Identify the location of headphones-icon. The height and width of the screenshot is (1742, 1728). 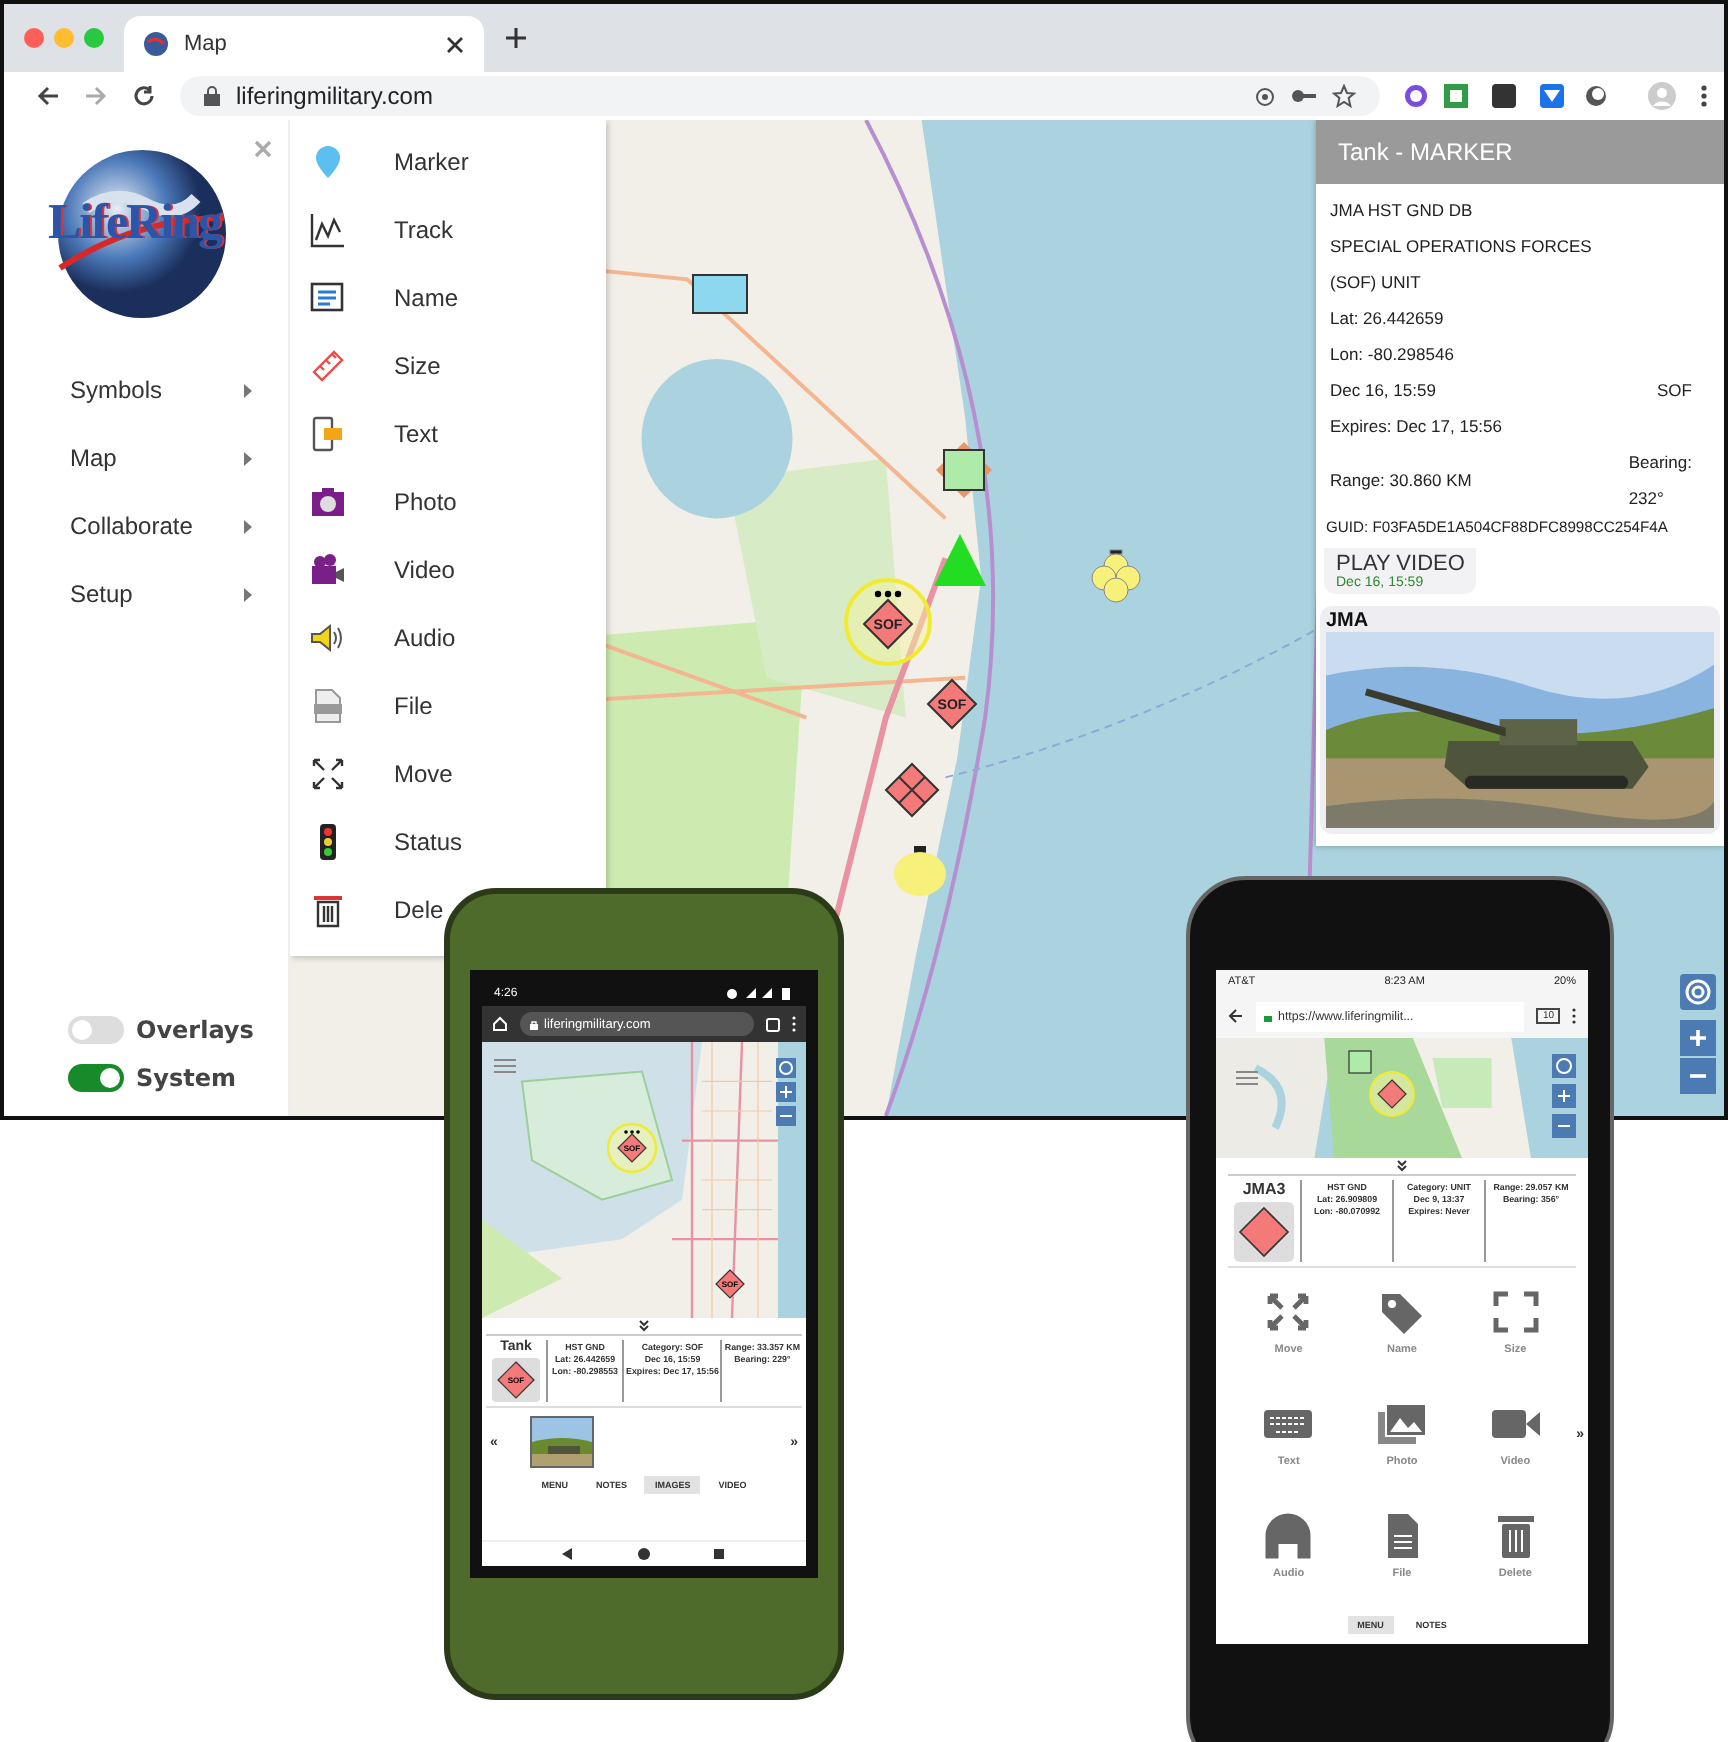
(1288, 1536).